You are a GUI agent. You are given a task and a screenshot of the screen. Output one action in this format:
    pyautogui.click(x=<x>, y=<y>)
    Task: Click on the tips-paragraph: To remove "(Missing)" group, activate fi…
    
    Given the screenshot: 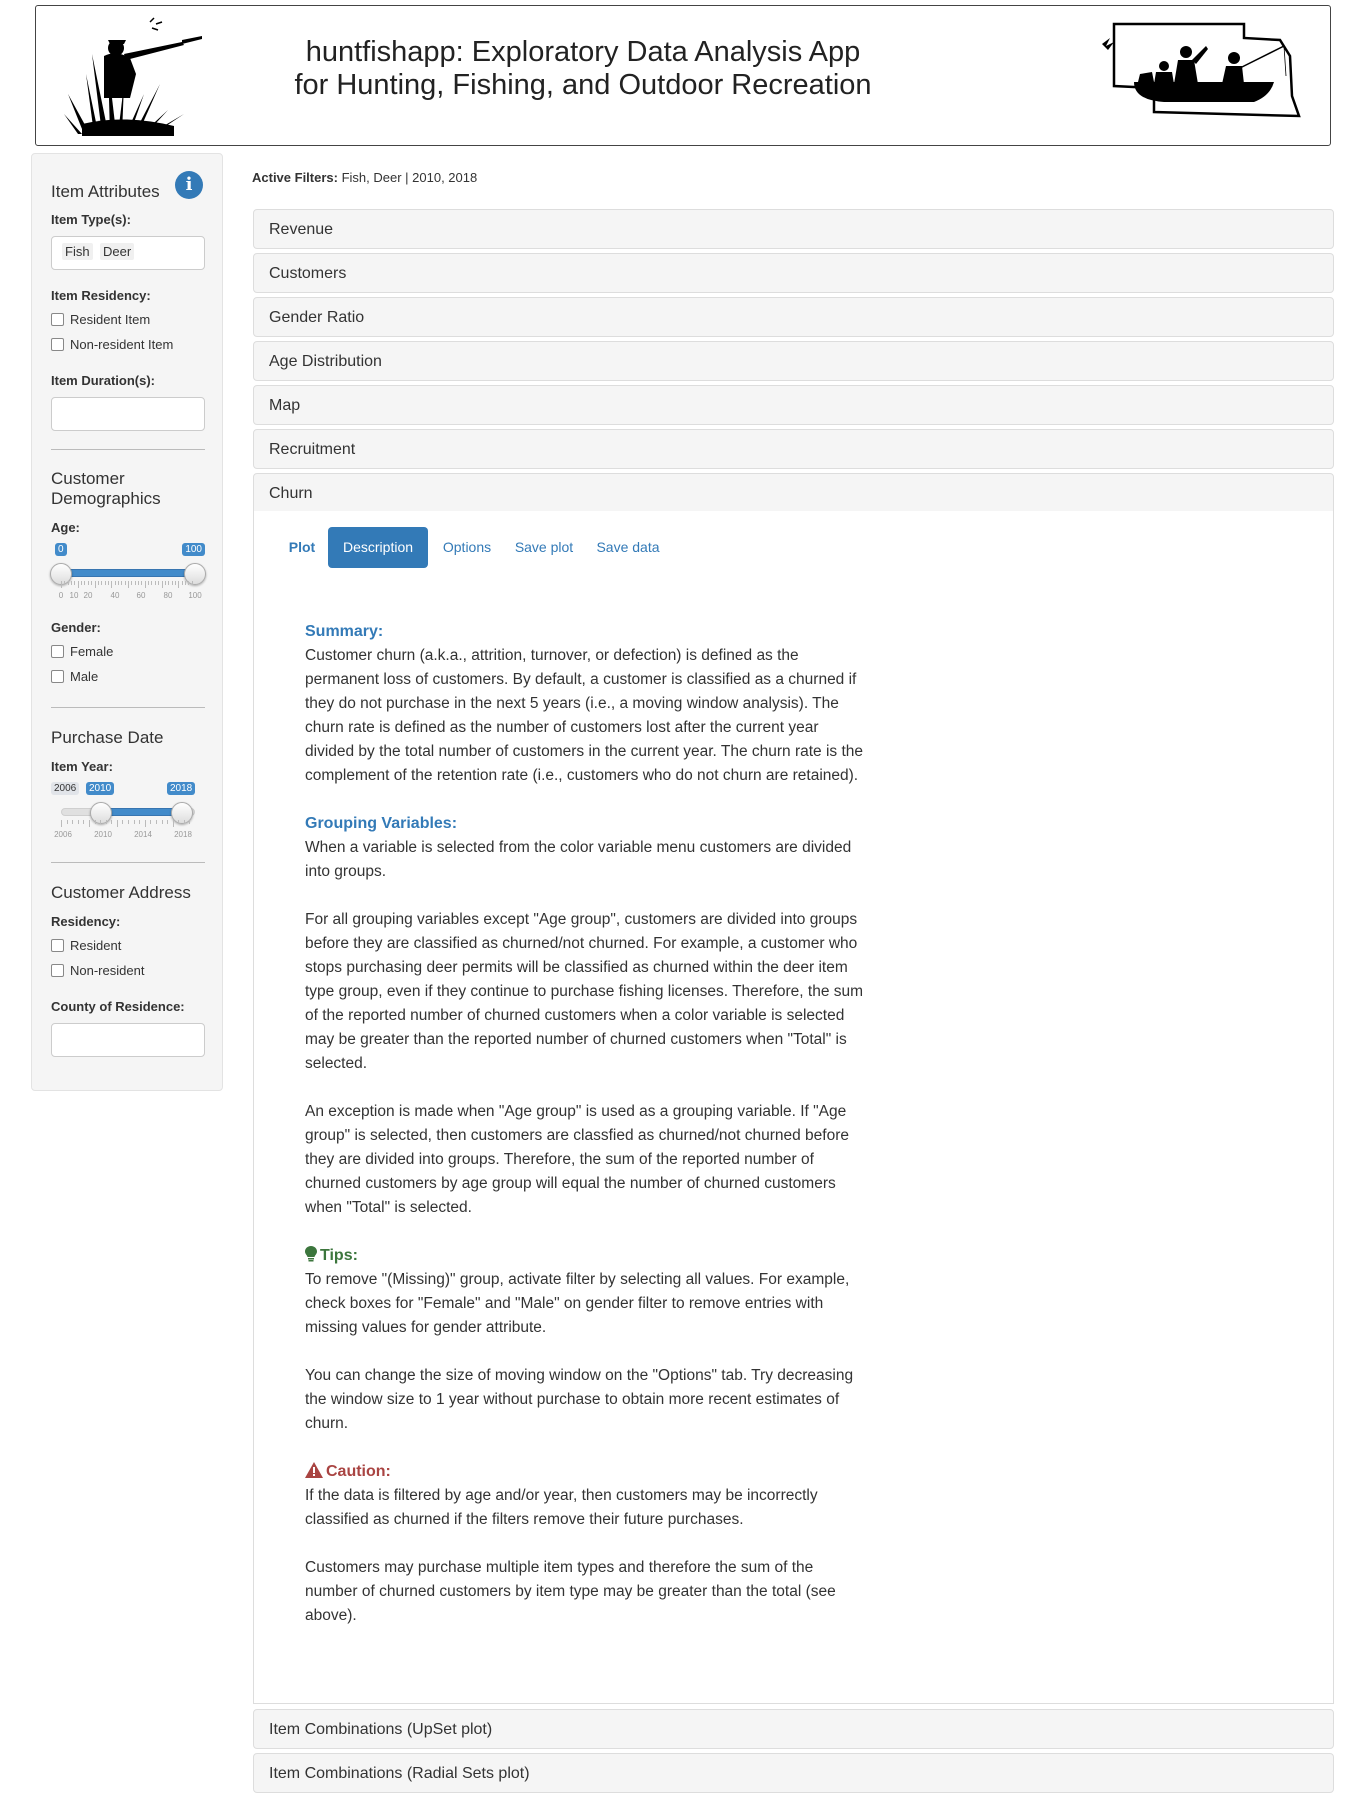 What is the action you would take?
    pyautogui.click(x=577, y=1303)
    